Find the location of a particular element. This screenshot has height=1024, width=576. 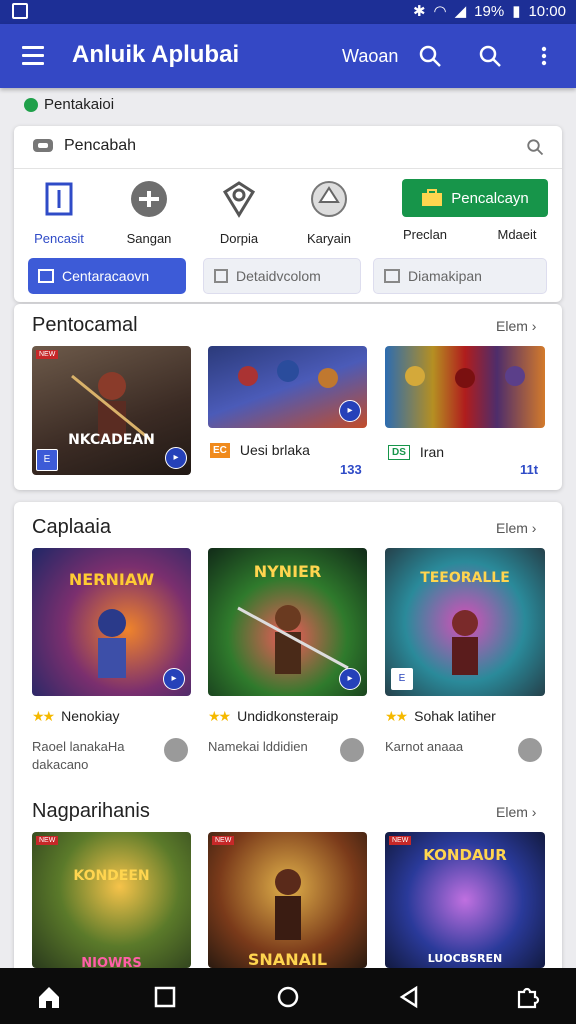

game-title: Sohak latiher is located at coordinates (455, 716).